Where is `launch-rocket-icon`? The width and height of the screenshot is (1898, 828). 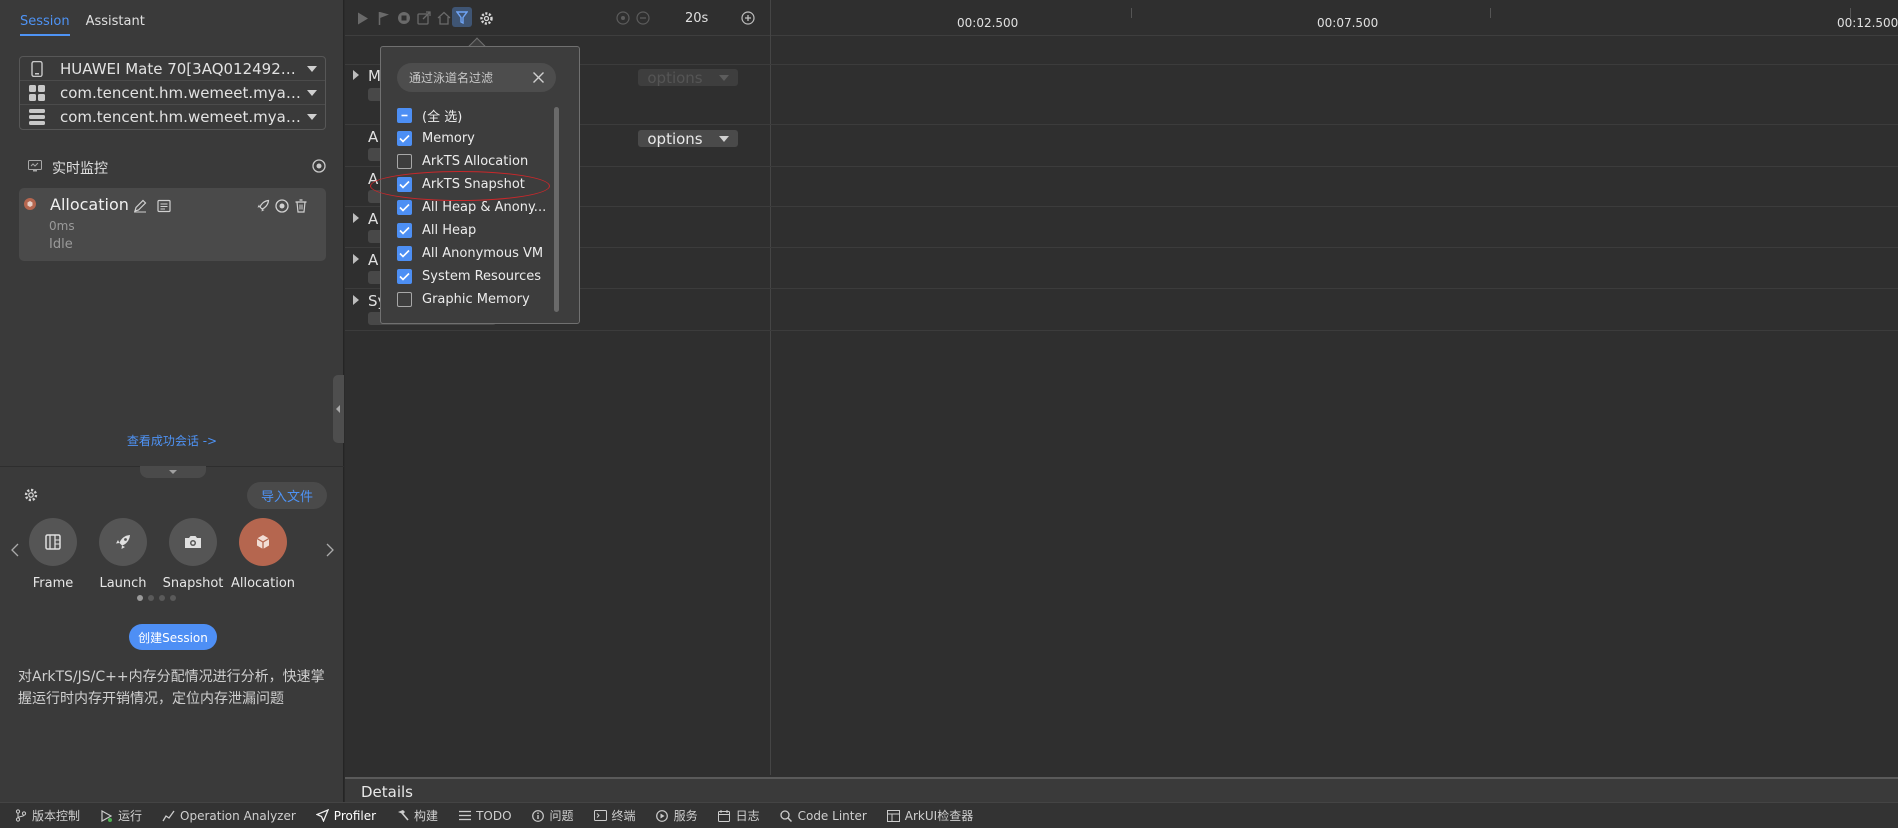
launch-rocket-icon is located at coordinates (263, 208).